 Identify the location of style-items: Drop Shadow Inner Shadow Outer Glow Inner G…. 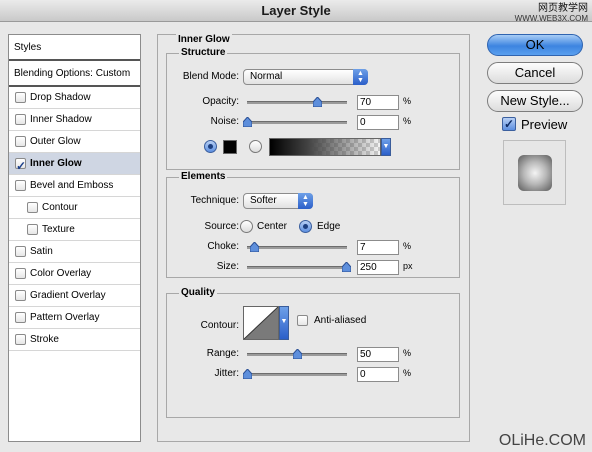
(74, 219).